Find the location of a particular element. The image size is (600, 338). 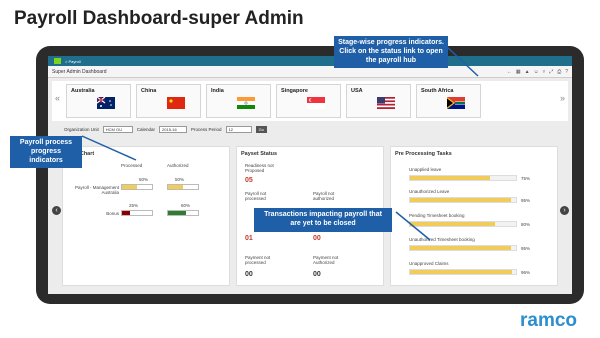

china-flag-icon is located at coordinates (176, 103).